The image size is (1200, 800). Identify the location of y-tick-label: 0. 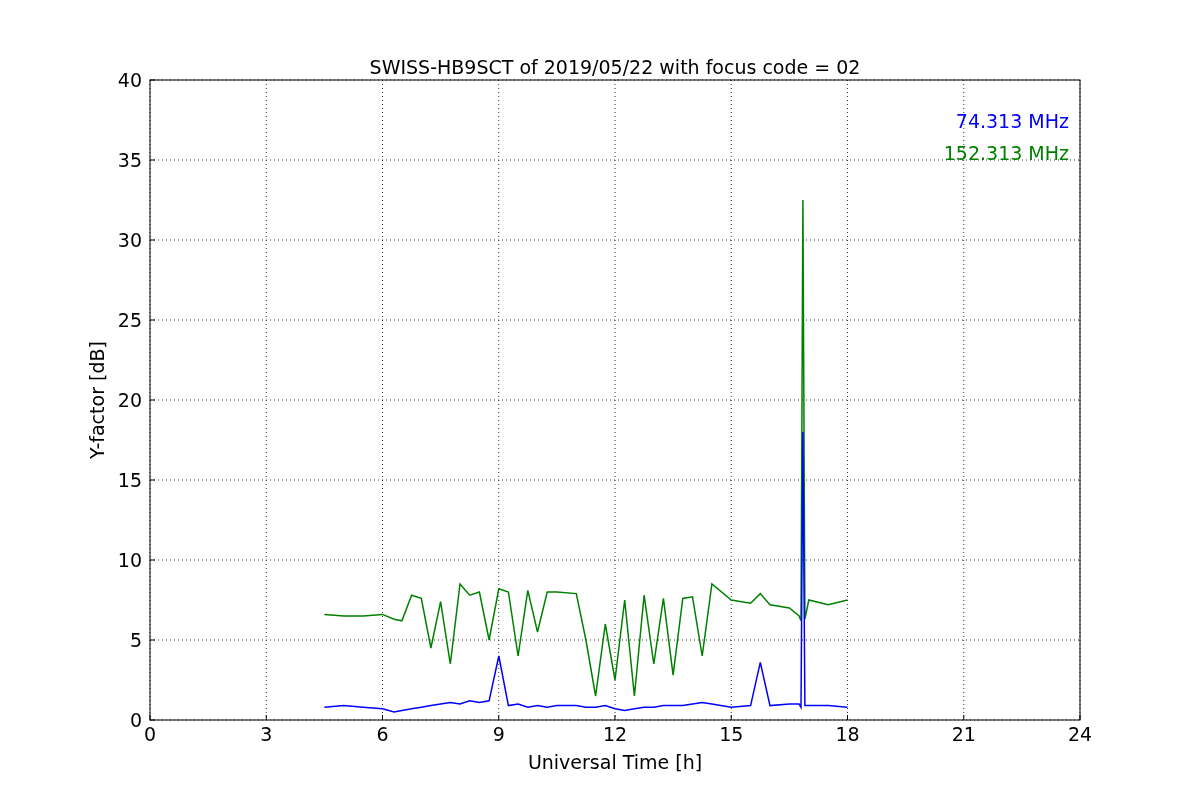
(135, 720).